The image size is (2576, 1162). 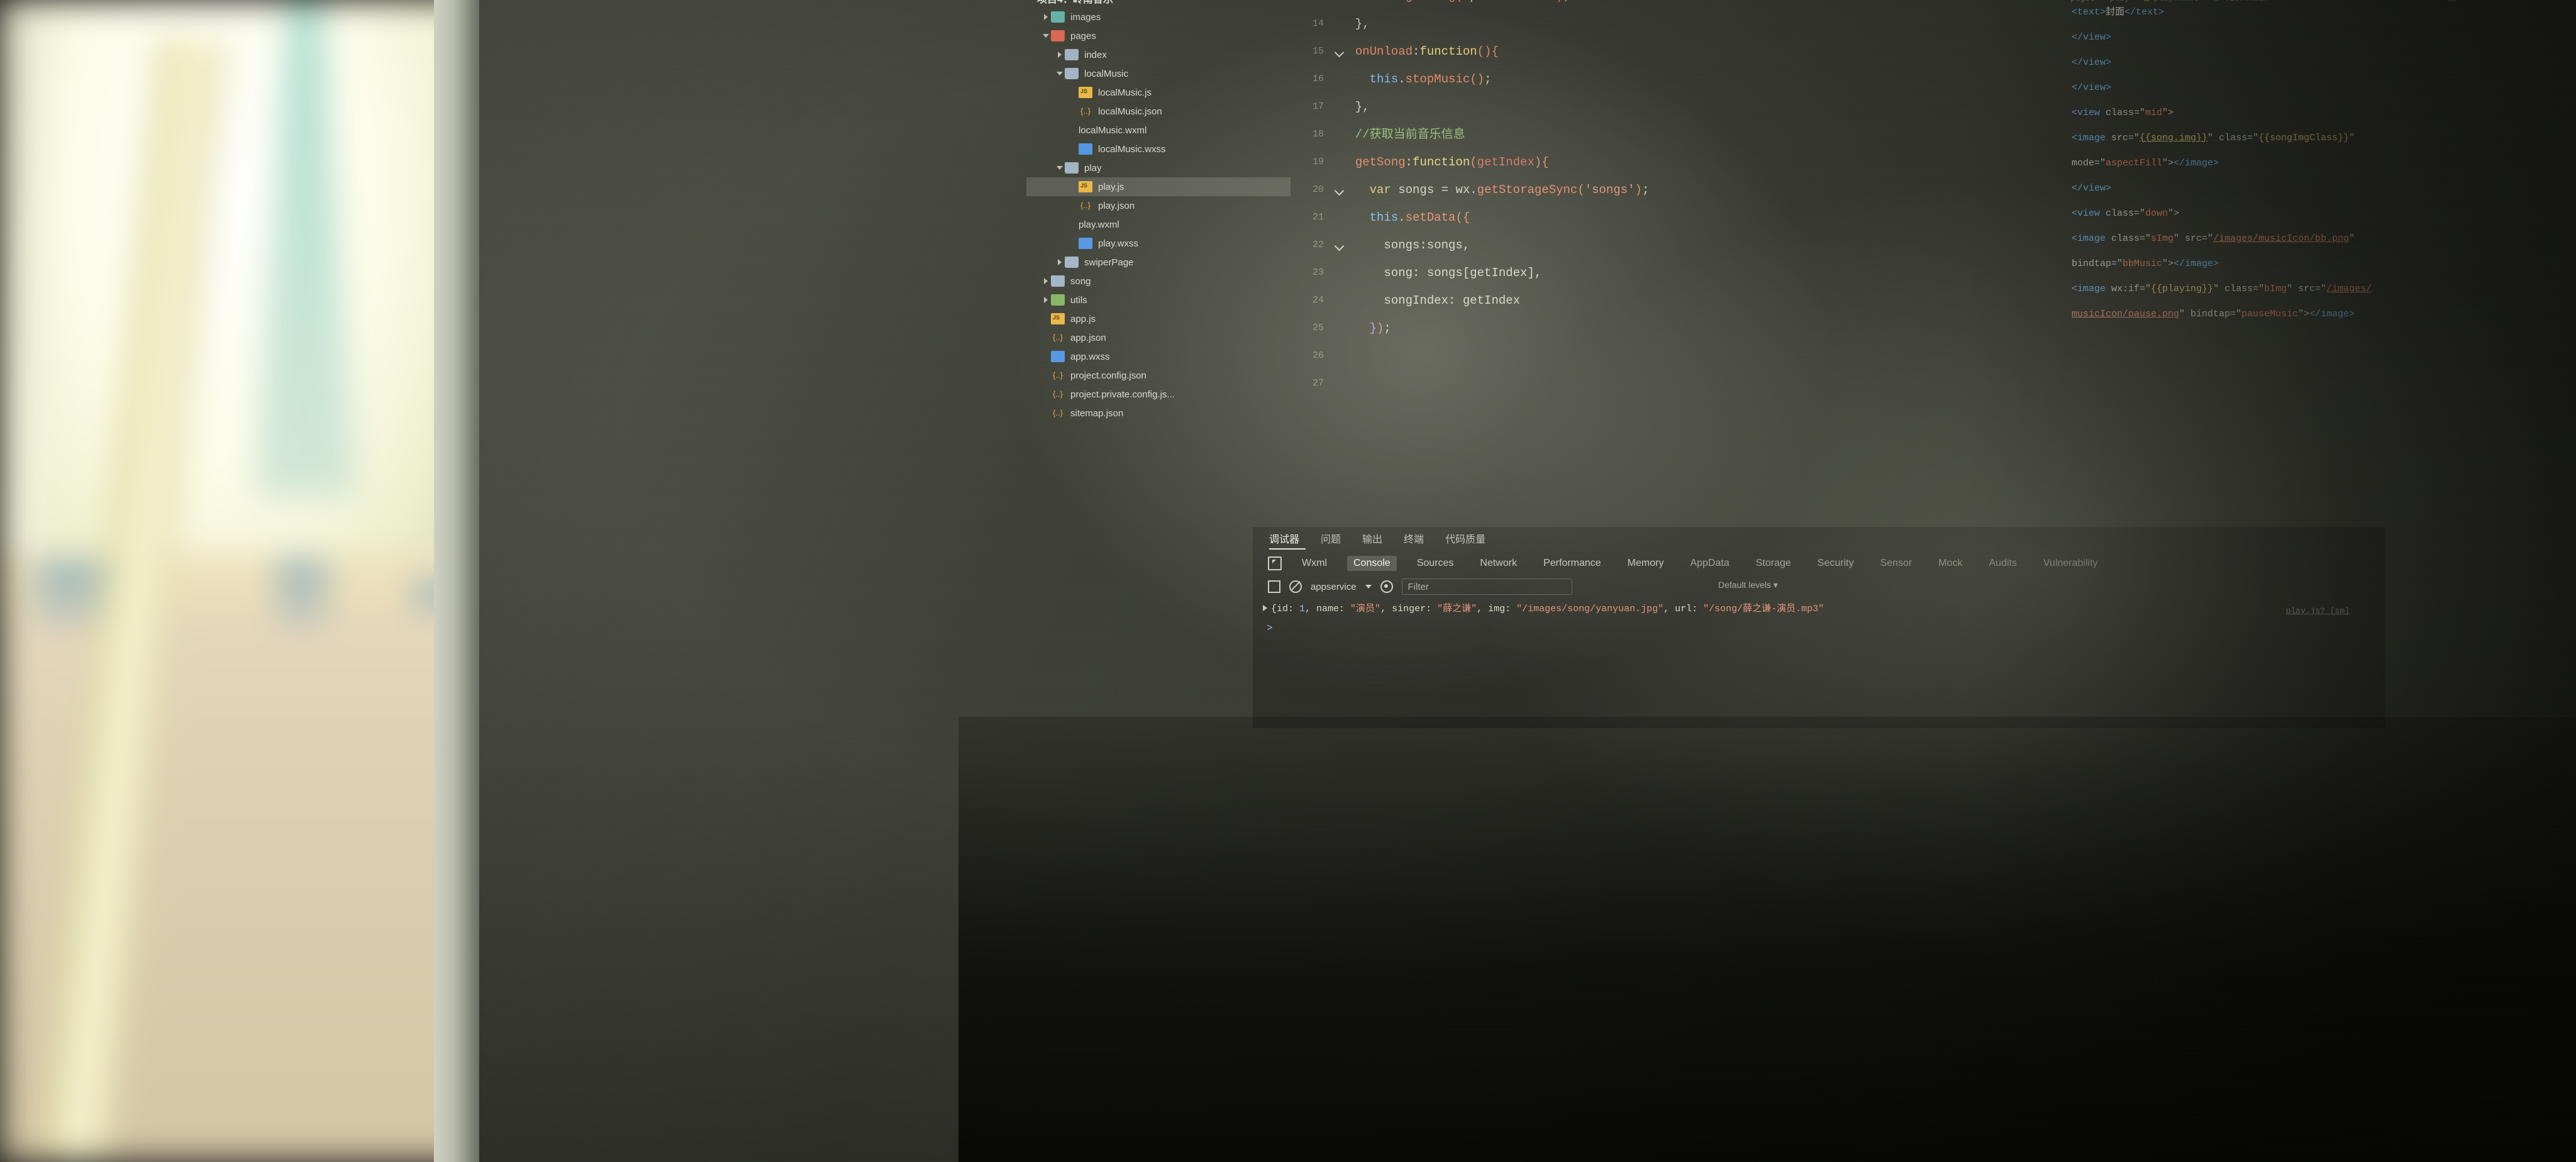 What do you see at coordinates (1655, 217) in the screenshot?
I see `code-line: this.setData({` at bounding box center [1655, 217].